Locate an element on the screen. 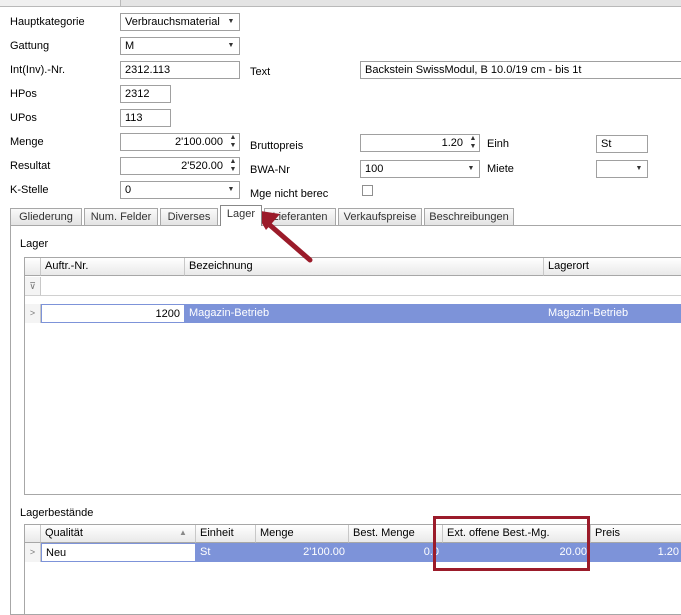  menge-value: 2'100.000 is located at coordinates (199, 142).